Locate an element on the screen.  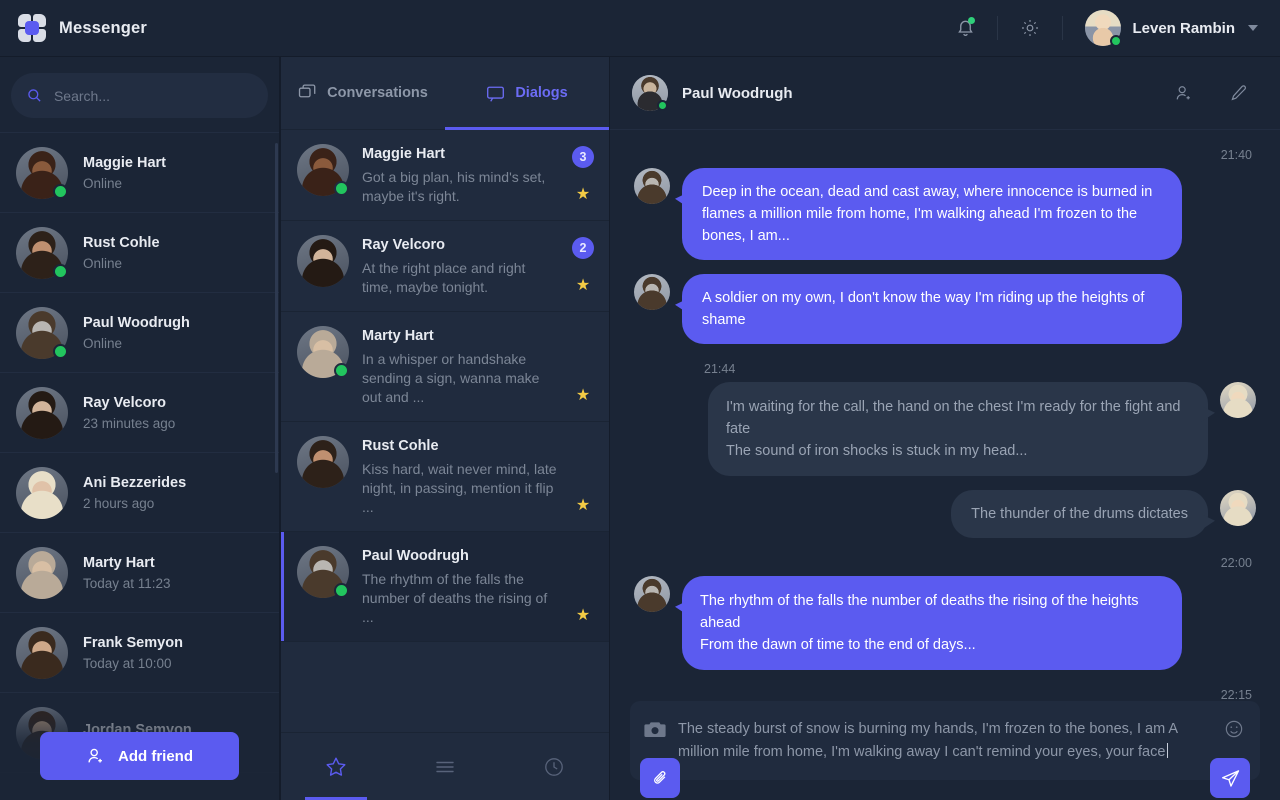
tab-dialogs: Dialogs is located at coordinates (527, 93).